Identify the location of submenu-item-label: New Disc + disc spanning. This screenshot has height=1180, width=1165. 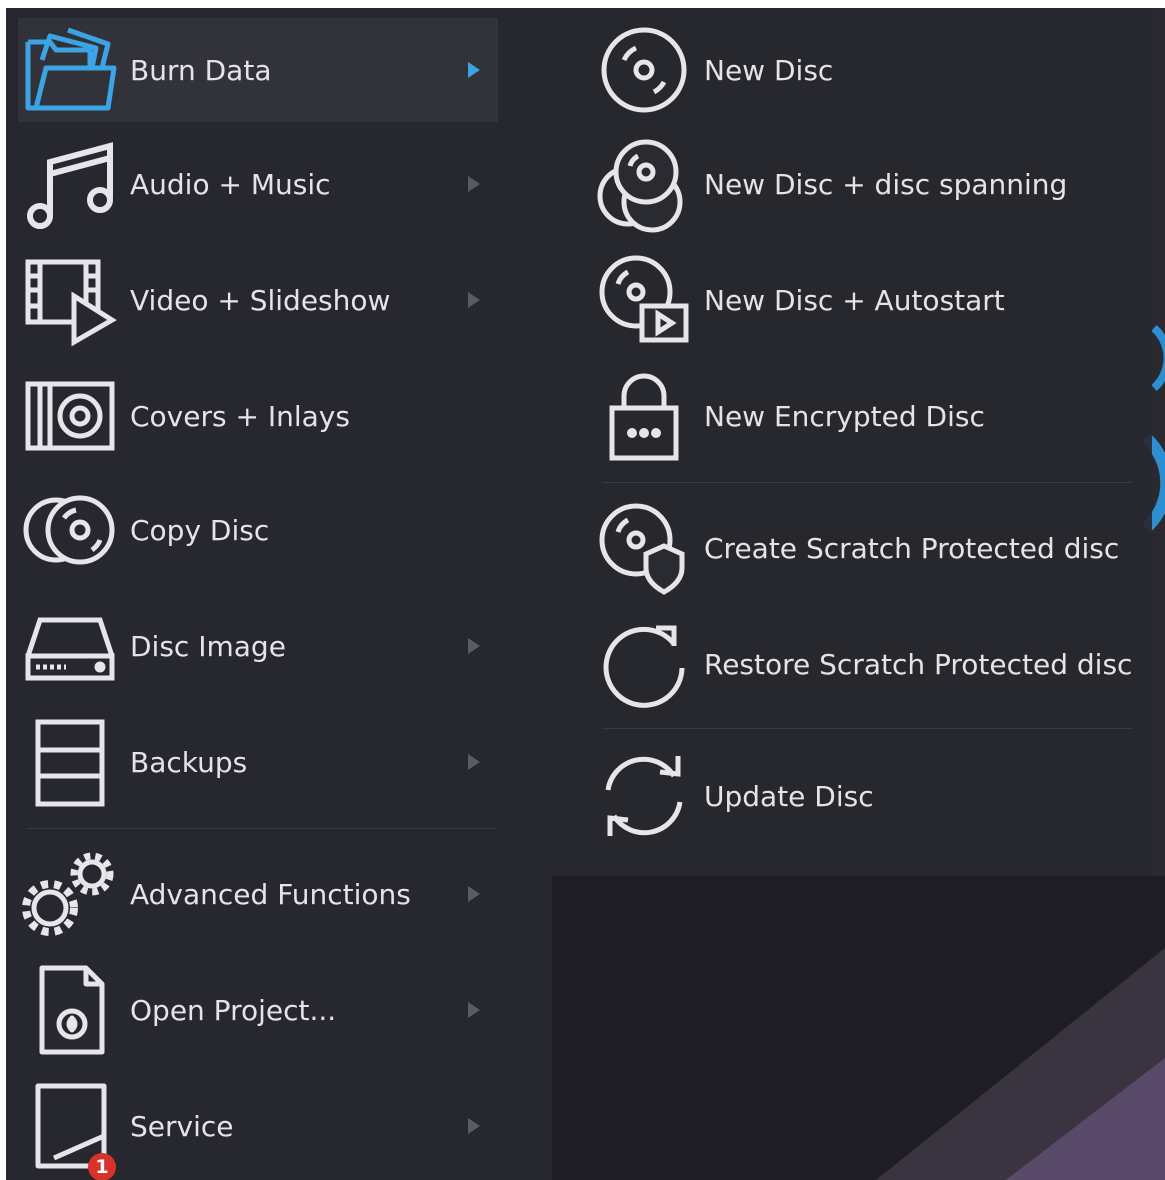
(886, 184).